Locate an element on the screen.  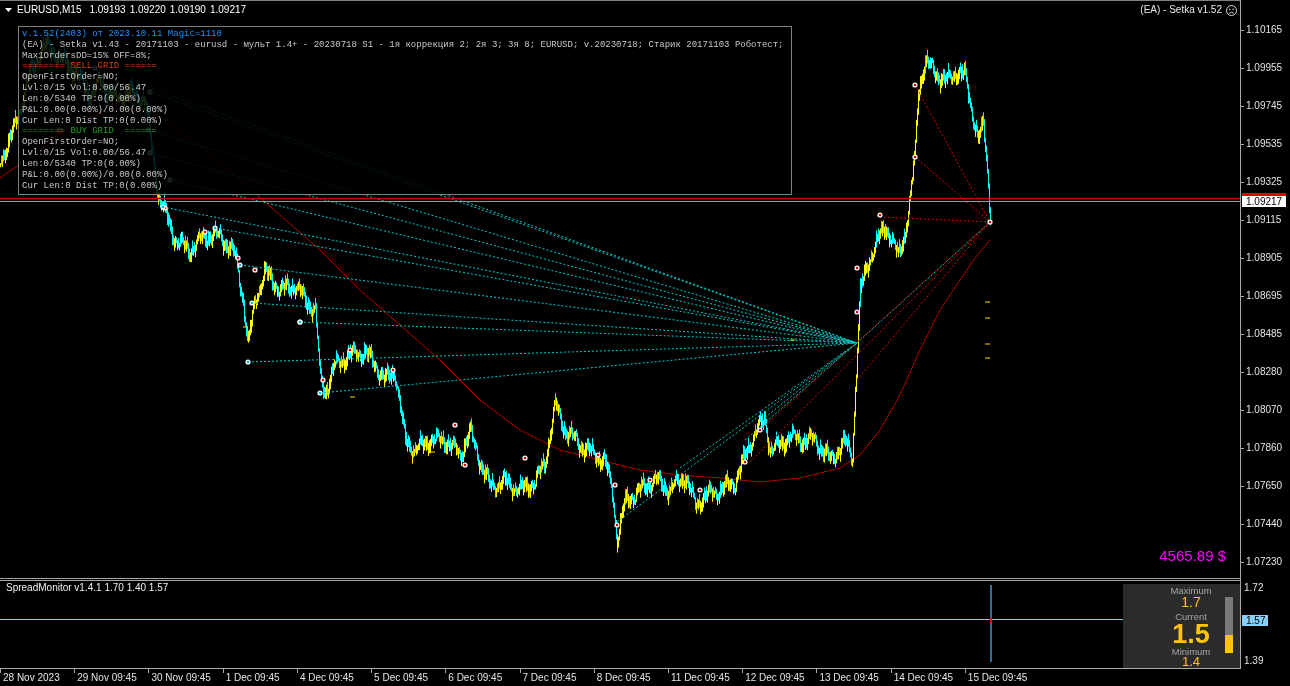
current-label: Current is located at coordinates (1191, 616).